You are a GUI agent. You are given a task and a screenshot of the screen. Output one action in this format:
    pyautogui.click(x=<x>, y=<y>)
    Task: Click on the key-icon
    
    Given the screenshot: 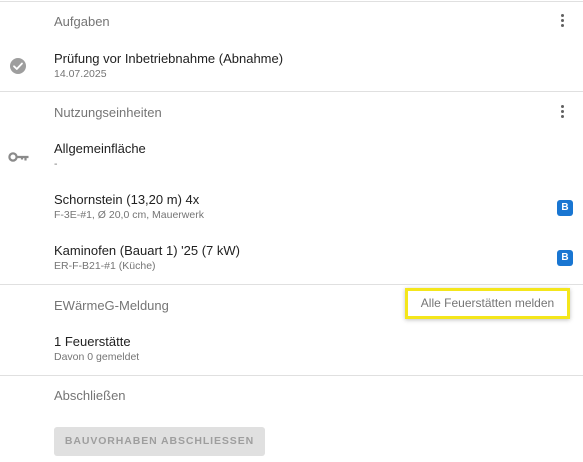 What is the action you would take?
    pyautogui.click(x=18, y=157)
    